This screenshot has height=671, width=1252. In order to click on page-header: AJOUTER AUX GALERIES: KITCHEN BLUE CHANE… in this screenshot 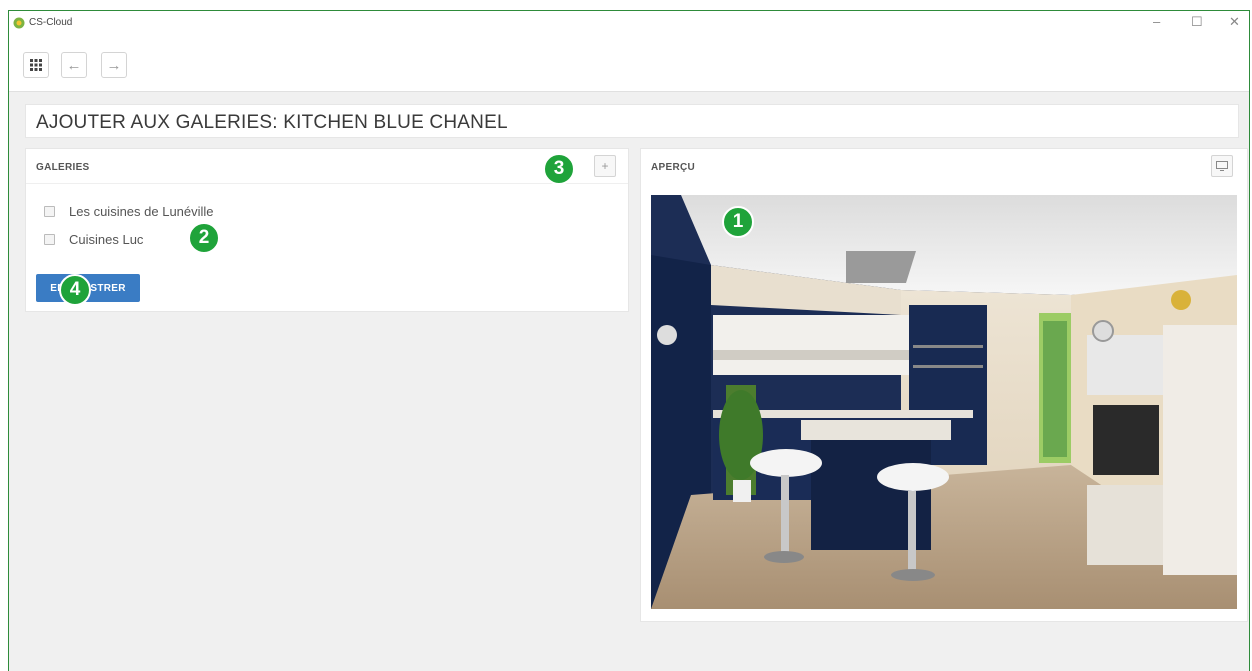, I will do `click(632, 121)`.